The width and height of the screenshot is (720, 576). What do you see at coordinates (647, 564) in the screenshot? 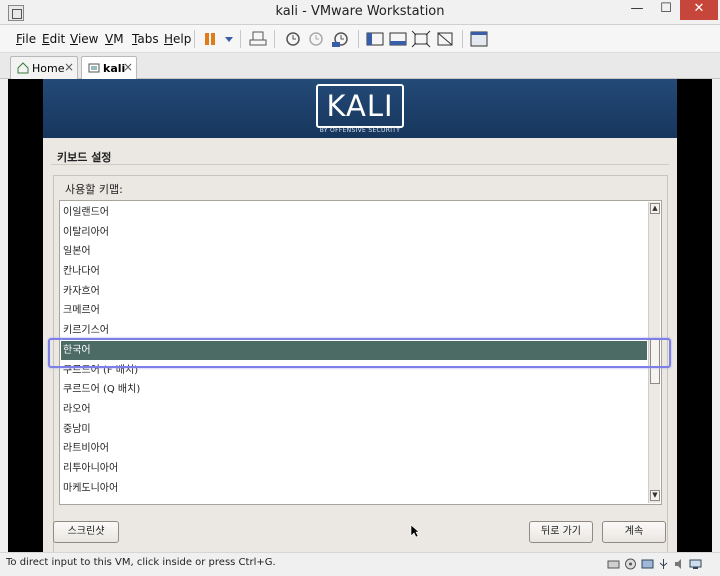
I see `network-adapter-icon` at bounding box center [647, 564].